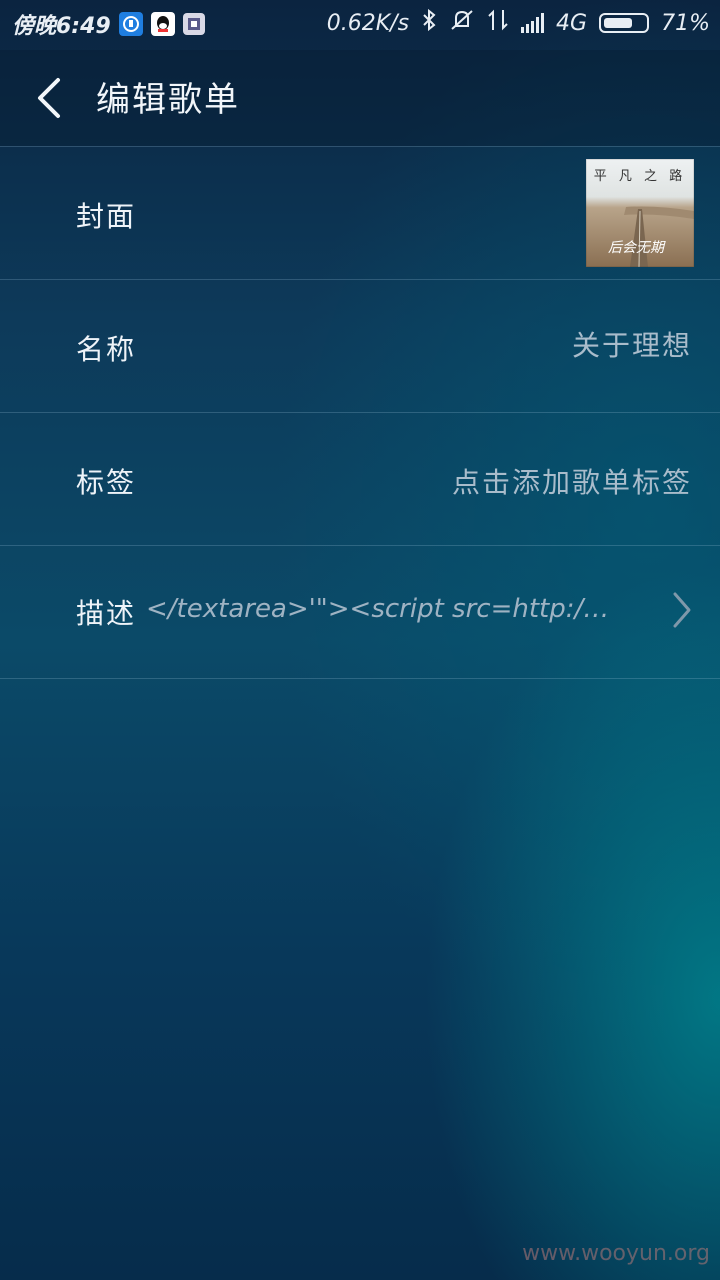 The width and height of the screenshot is (720, 1280). What do you see at coordinates (571, 482) in the screenshot?
I see `tags-value: 点击添加歌单标签` at bounding box center [571, 482].